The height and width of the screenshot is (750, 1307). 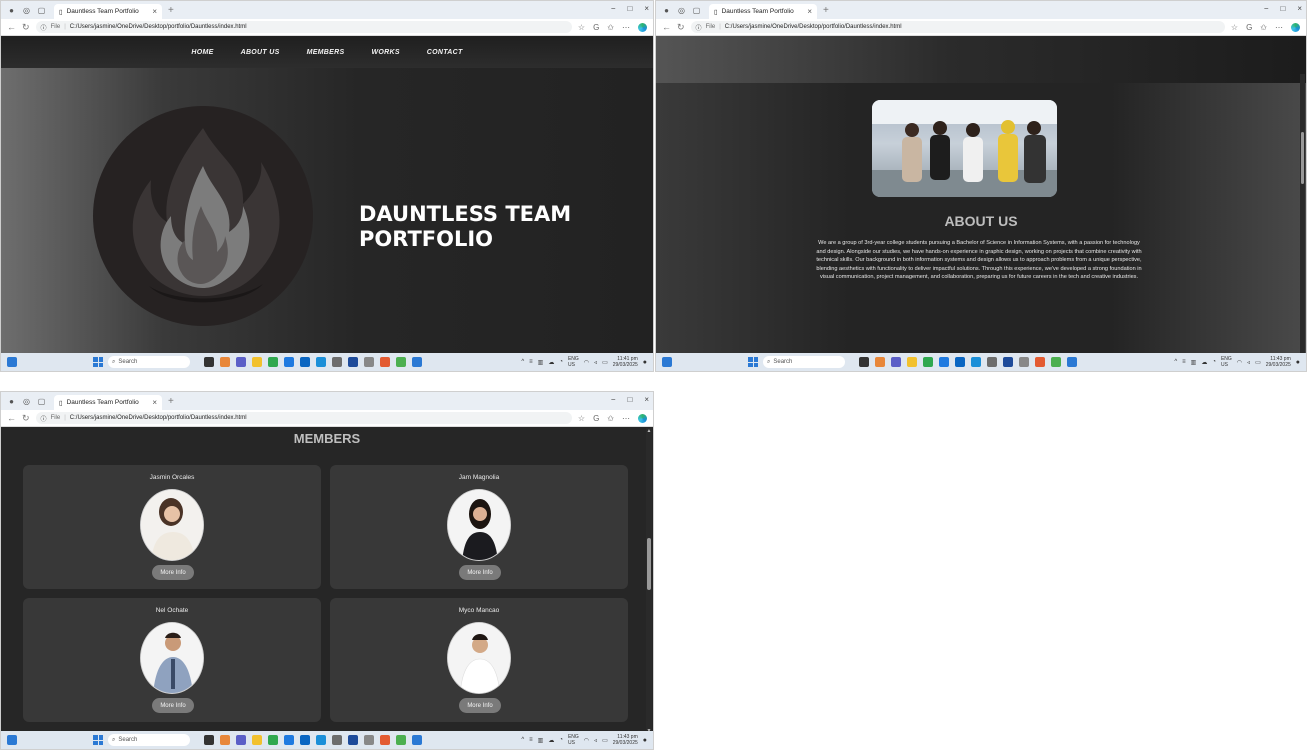 I want to click on start-menu-icon, so click(x=98, y=362).